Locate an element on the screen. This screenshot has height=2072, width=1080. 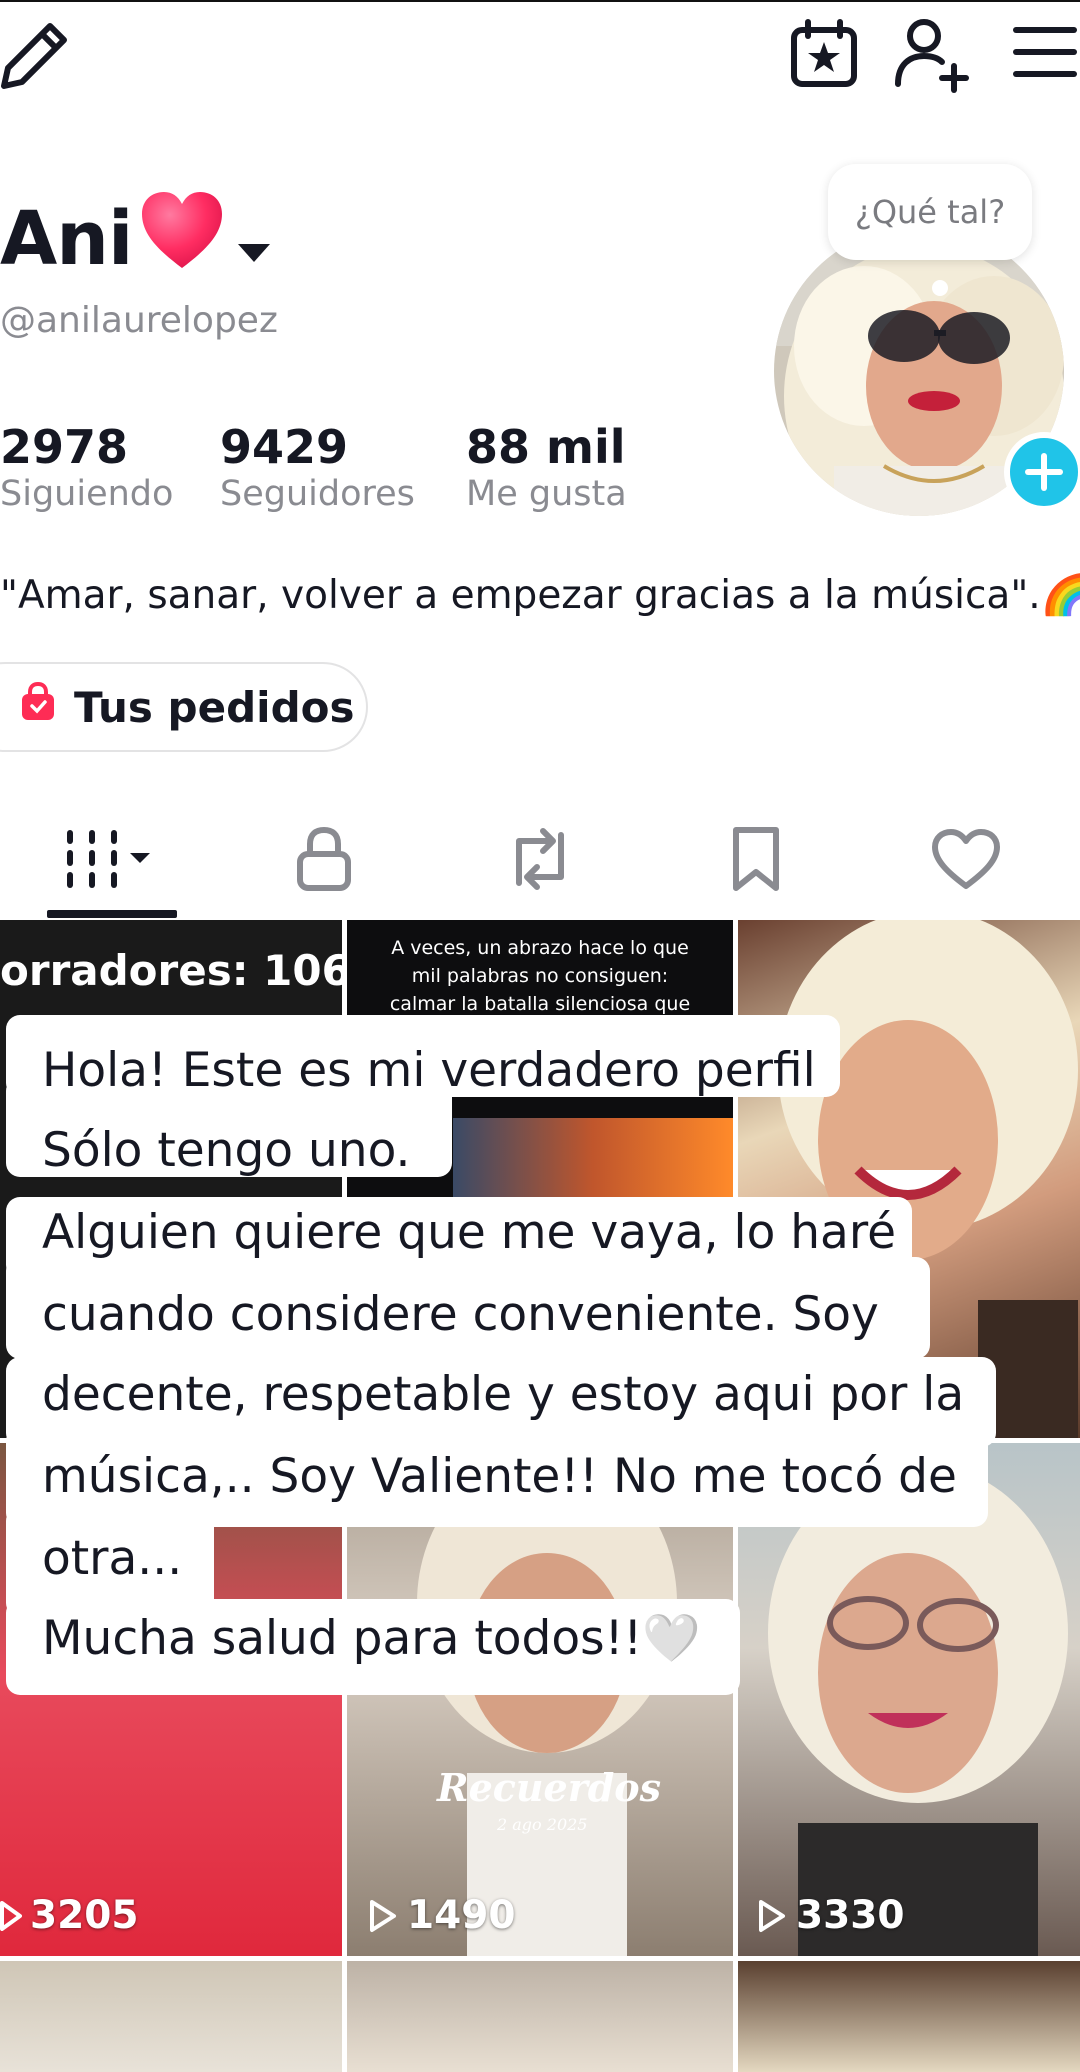
tab-reposts is located at coordinates (540, 859).